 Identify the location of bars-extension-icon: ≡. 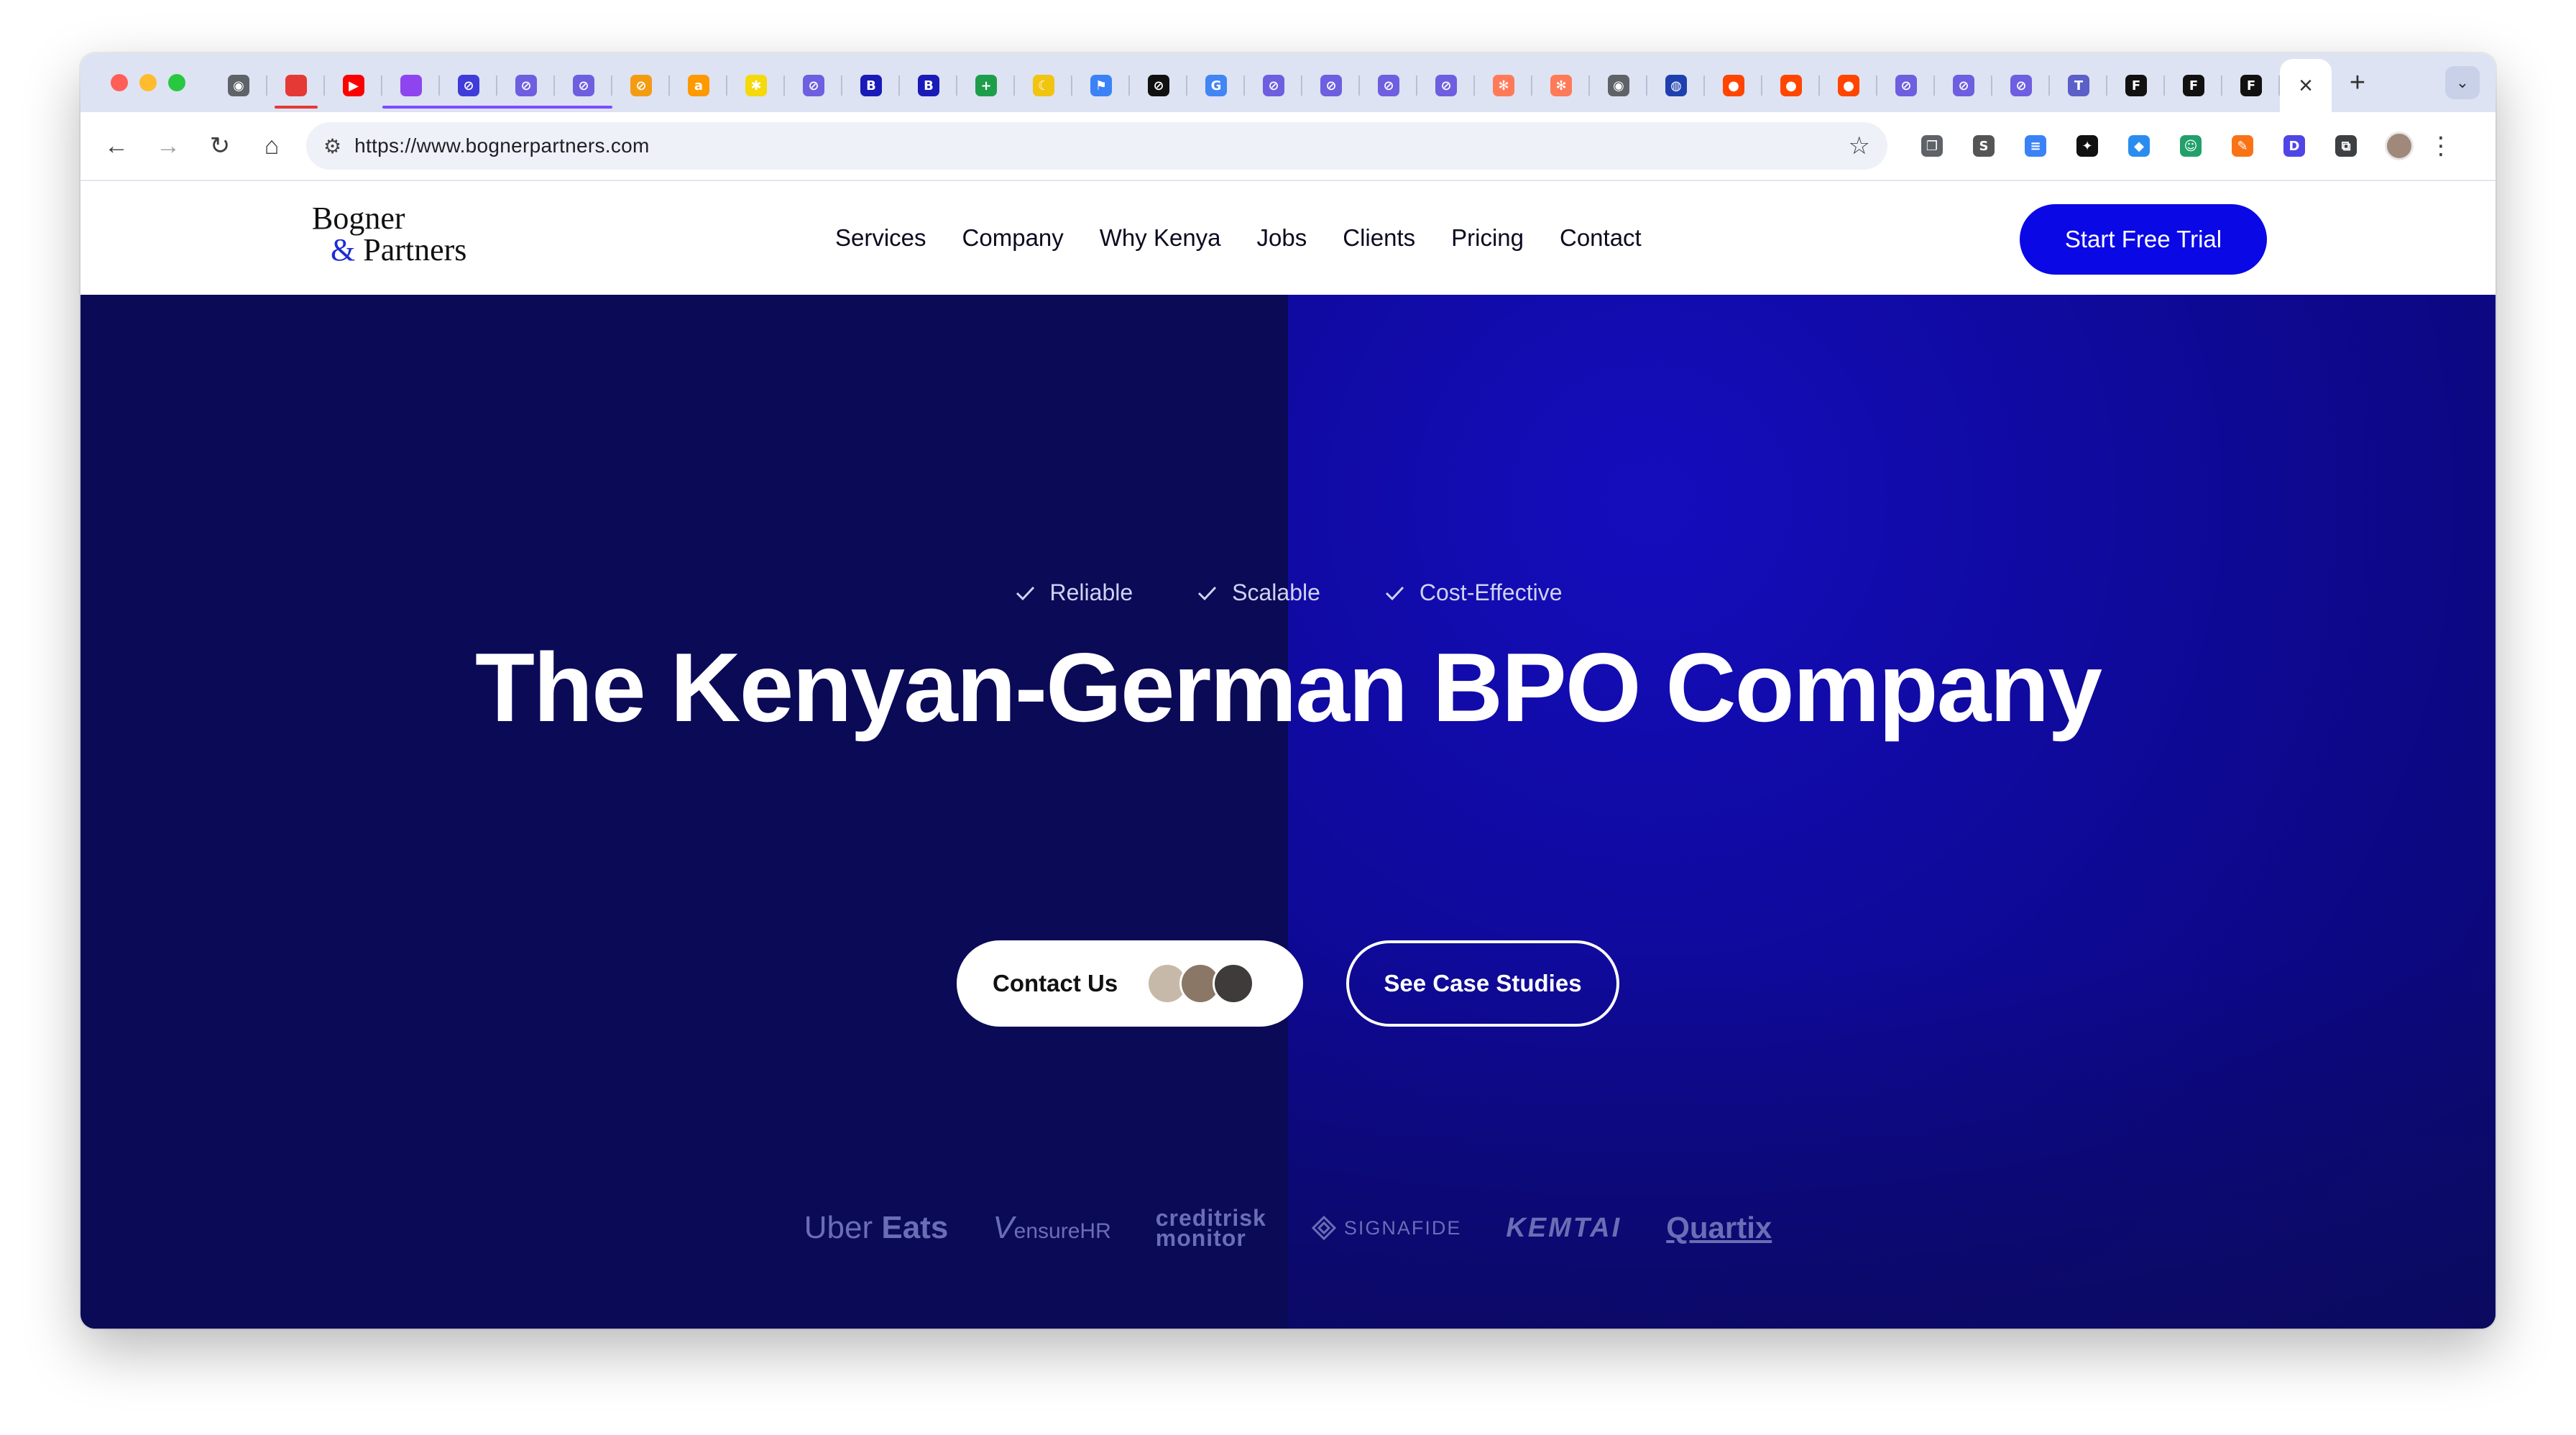
(2035, 146).